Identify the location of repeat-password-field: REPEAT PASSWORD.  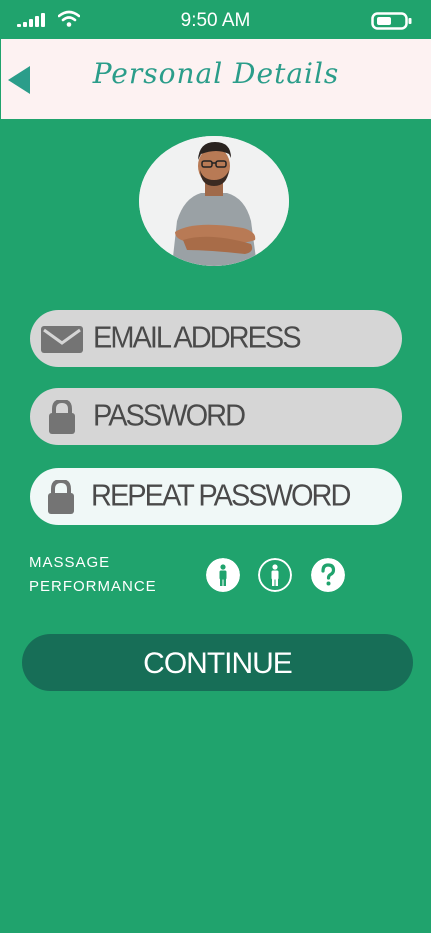
(216, 496).